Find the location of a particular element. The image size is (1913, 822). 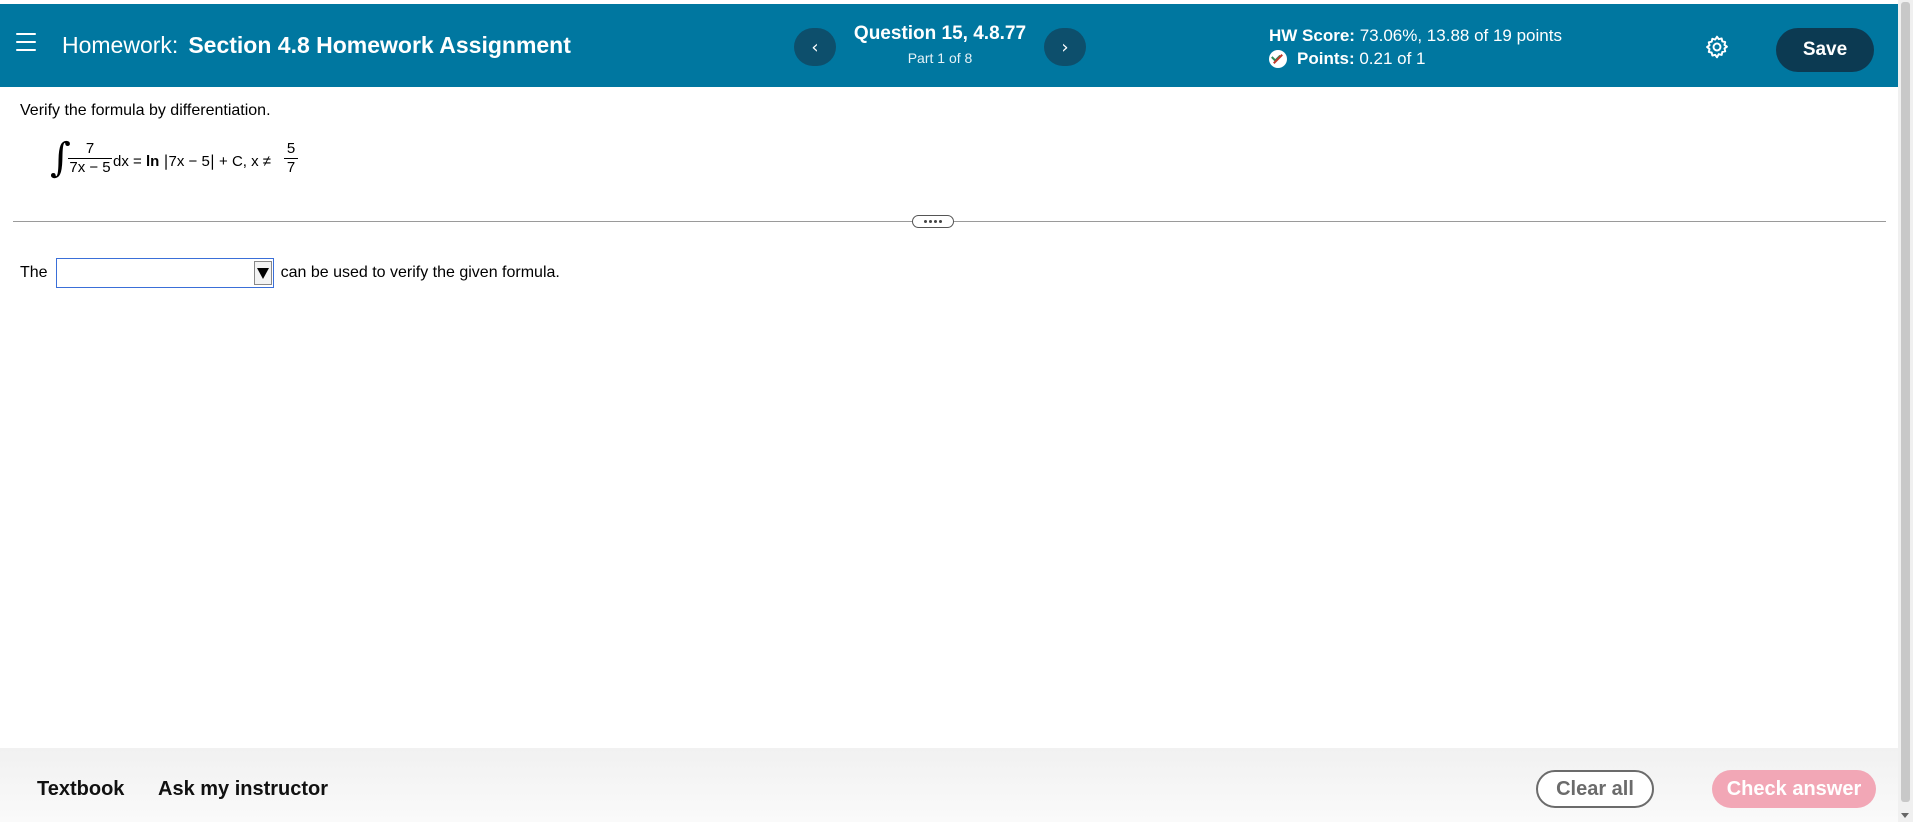

points-label: Points: is located at coordinates (1326, 58).